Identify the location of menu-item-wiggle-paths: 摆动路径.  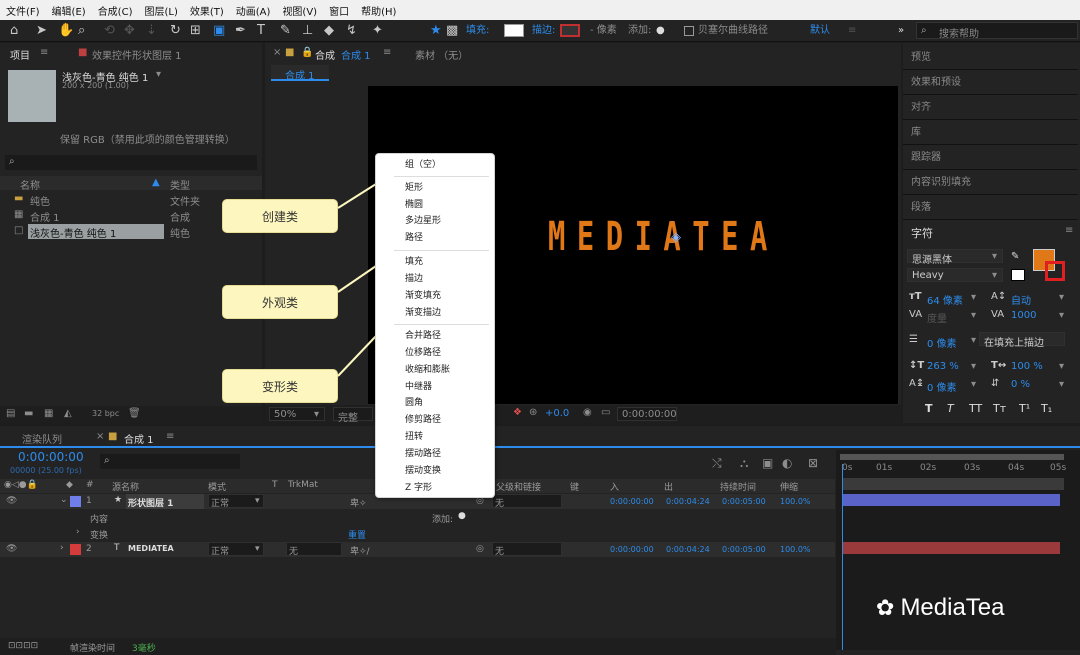
(423, 454).